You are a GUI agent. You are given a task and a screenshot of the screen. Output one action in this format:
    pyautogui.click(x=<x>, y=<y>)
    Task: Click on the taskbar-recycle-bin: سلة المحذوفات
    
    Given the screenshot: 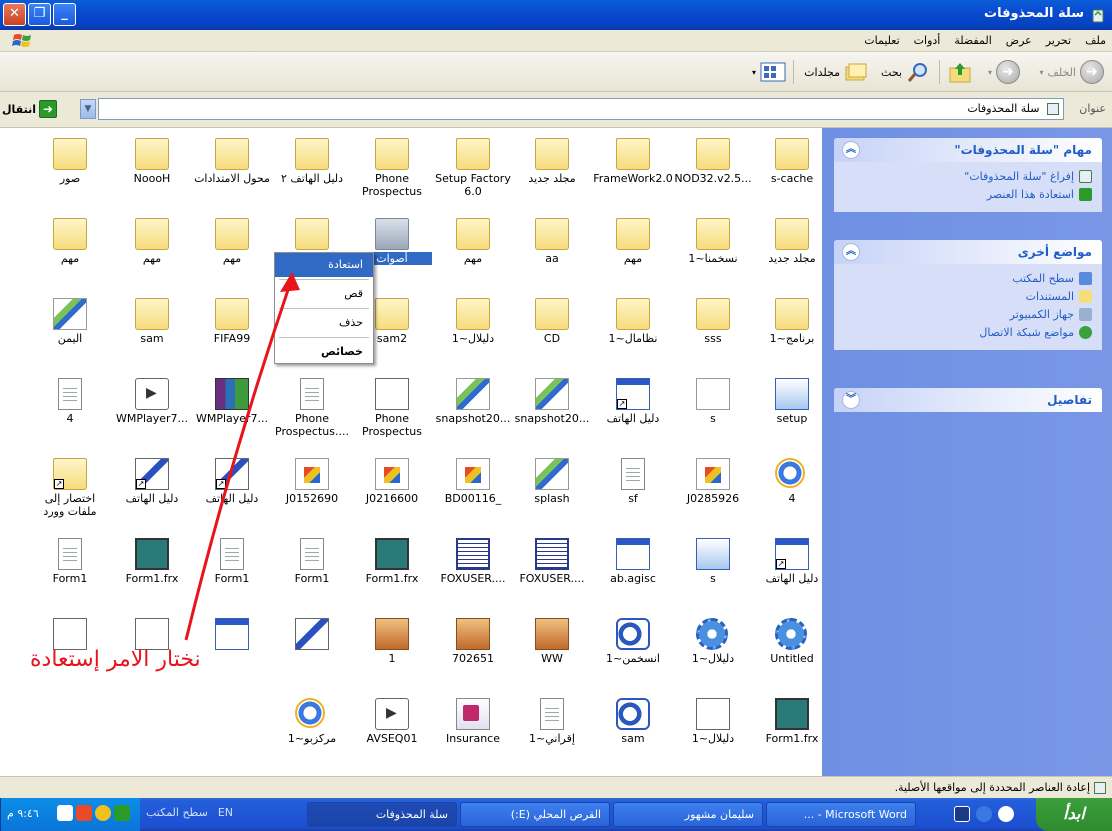 What is the action you would take?
    pyautogui.click(x=382, y=814)
    